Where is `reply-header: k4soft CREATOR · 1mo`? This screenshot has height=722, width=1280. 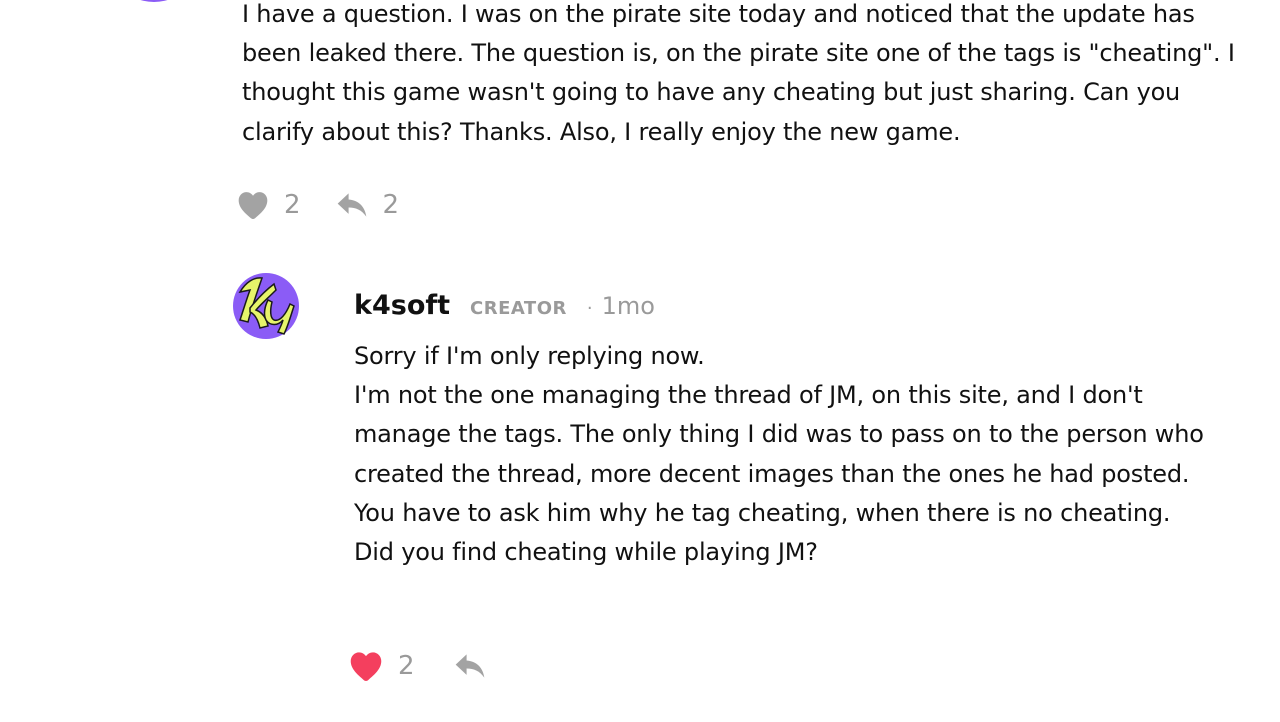 reply-header: k4soft CREATOR · 1mo is located at coordinates (504, 305).